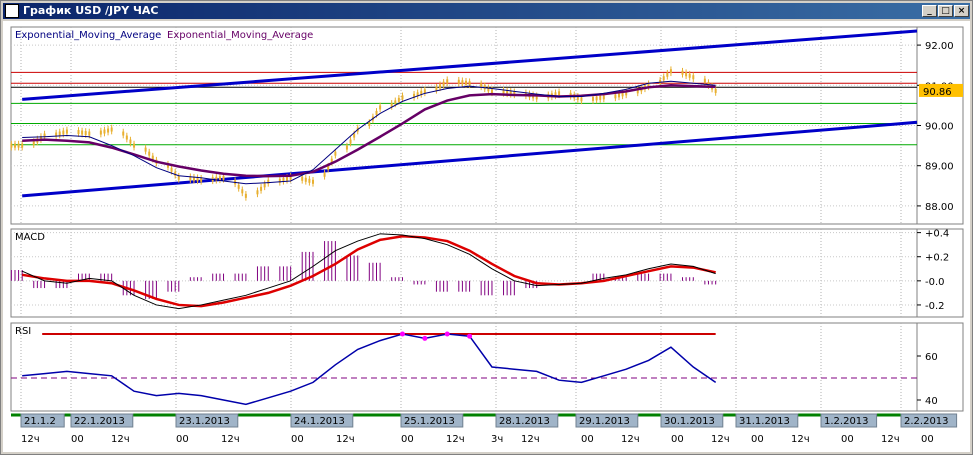 The width and height of the screenshot is (973, 455). What do you see at coordinates (935, 306) in the screenshot?
I see `macd-tick-label: -0.2` at bounding box center [935, 306].